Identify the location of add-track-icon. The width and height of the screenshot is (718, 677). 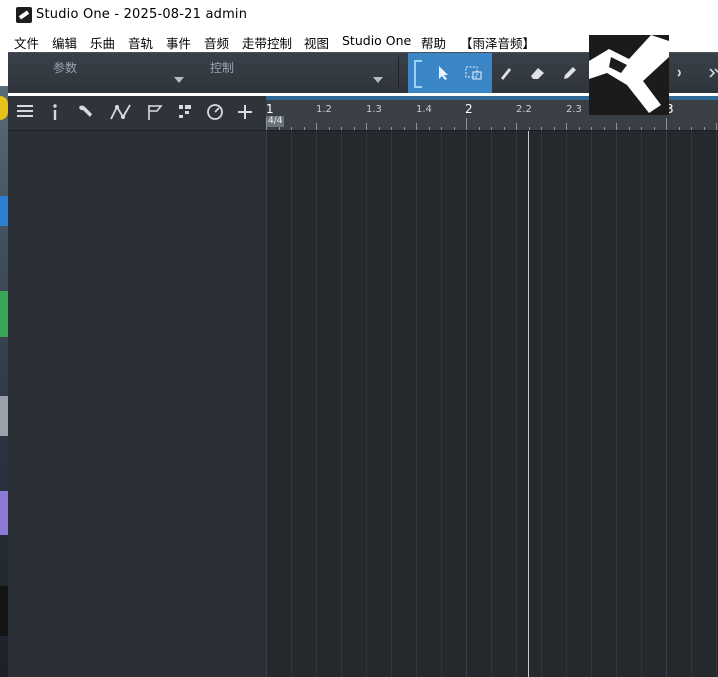
(245, 113).